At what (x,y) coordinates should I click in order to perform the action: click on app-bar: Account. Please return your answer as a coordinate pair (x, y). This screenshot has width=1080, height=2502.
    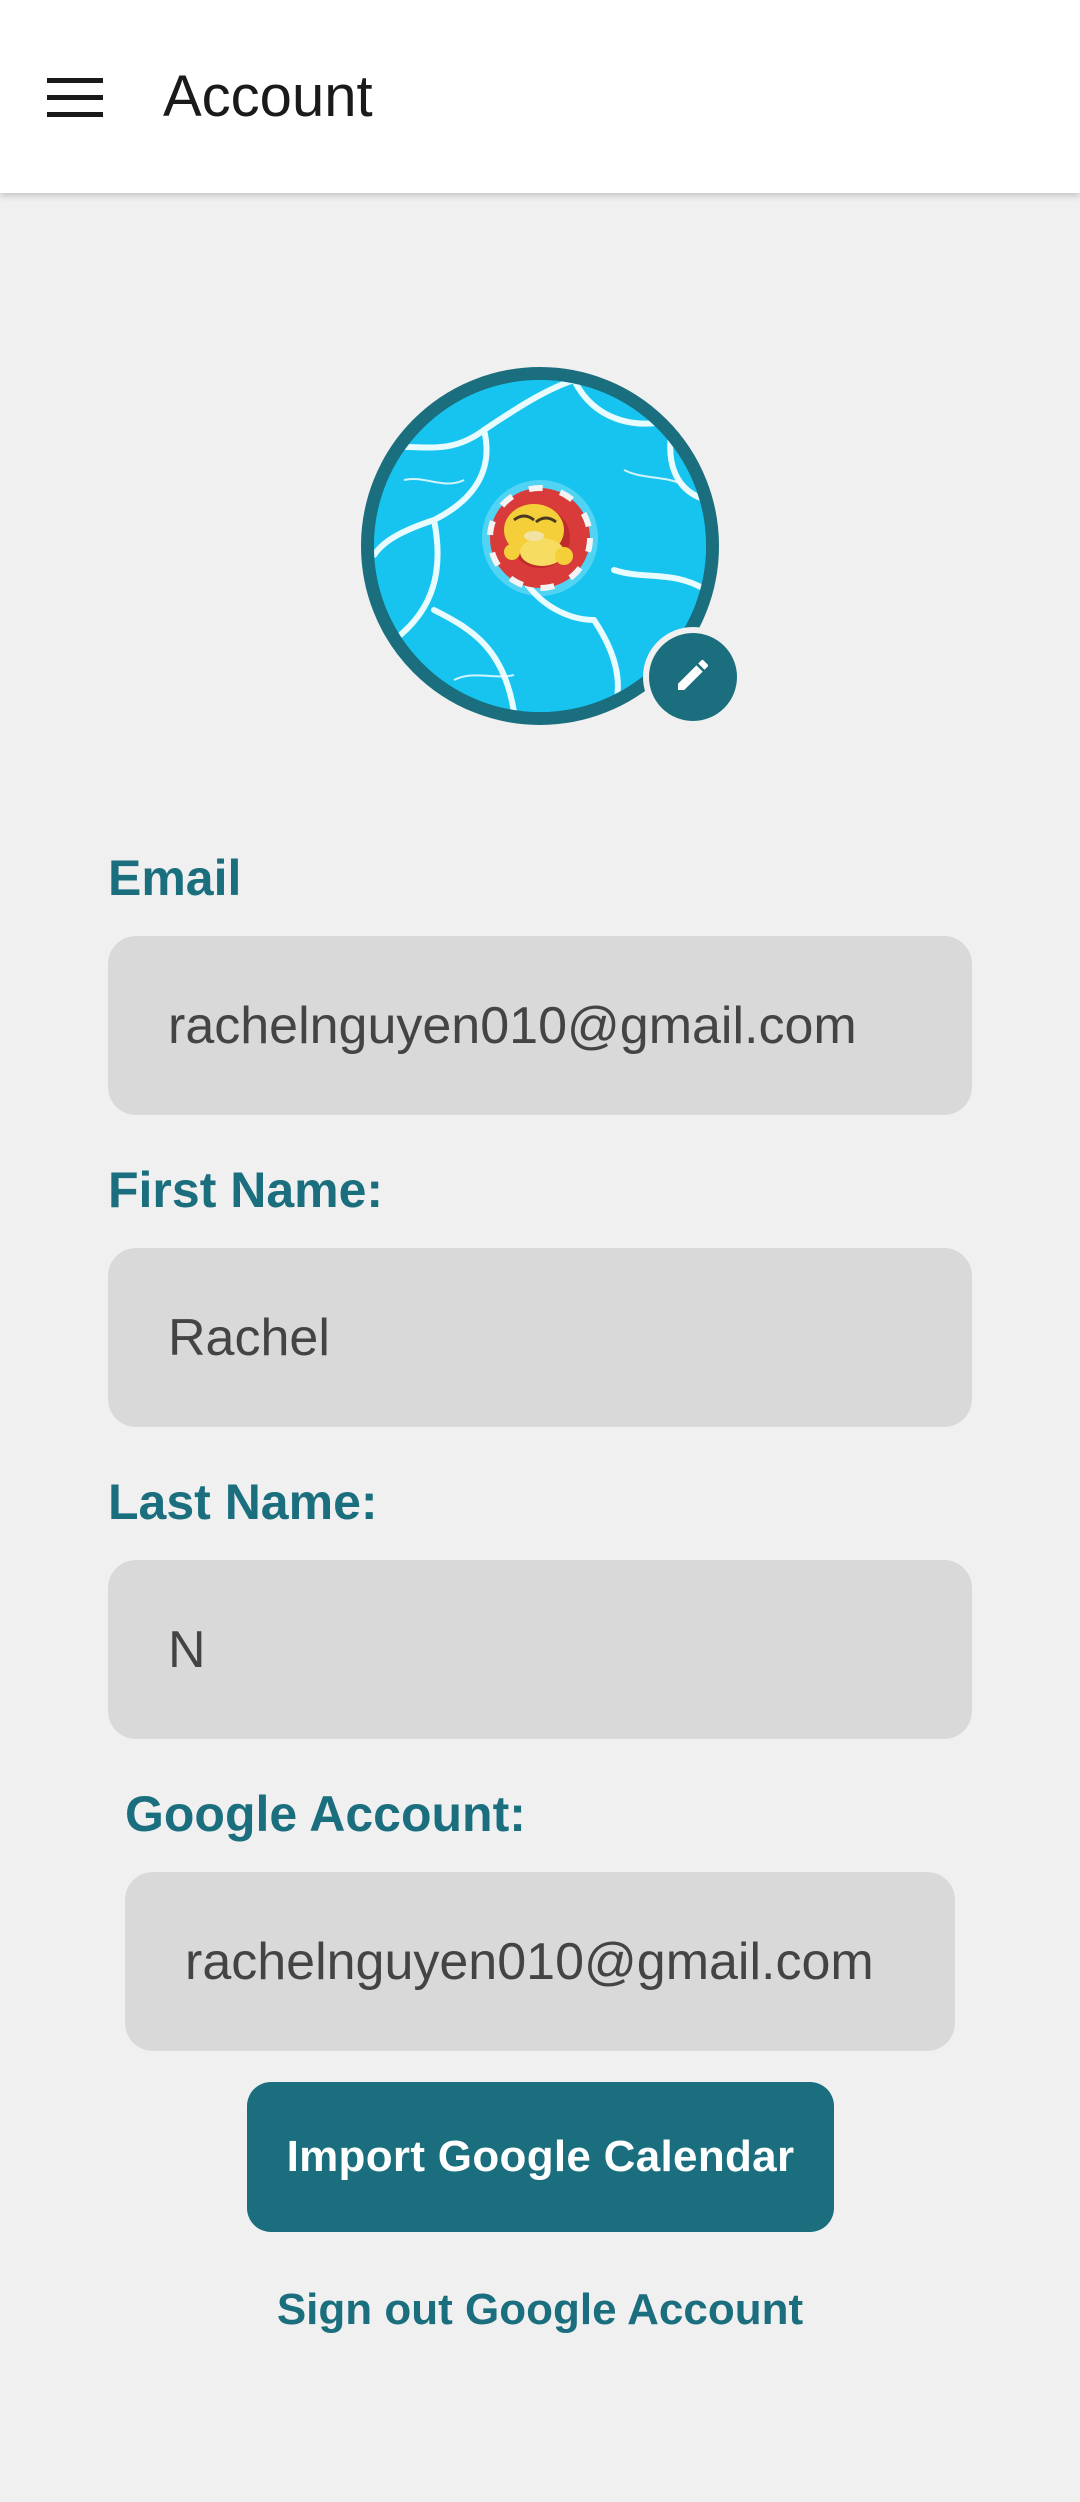
    Looking at the image, I should click on (540, 96).